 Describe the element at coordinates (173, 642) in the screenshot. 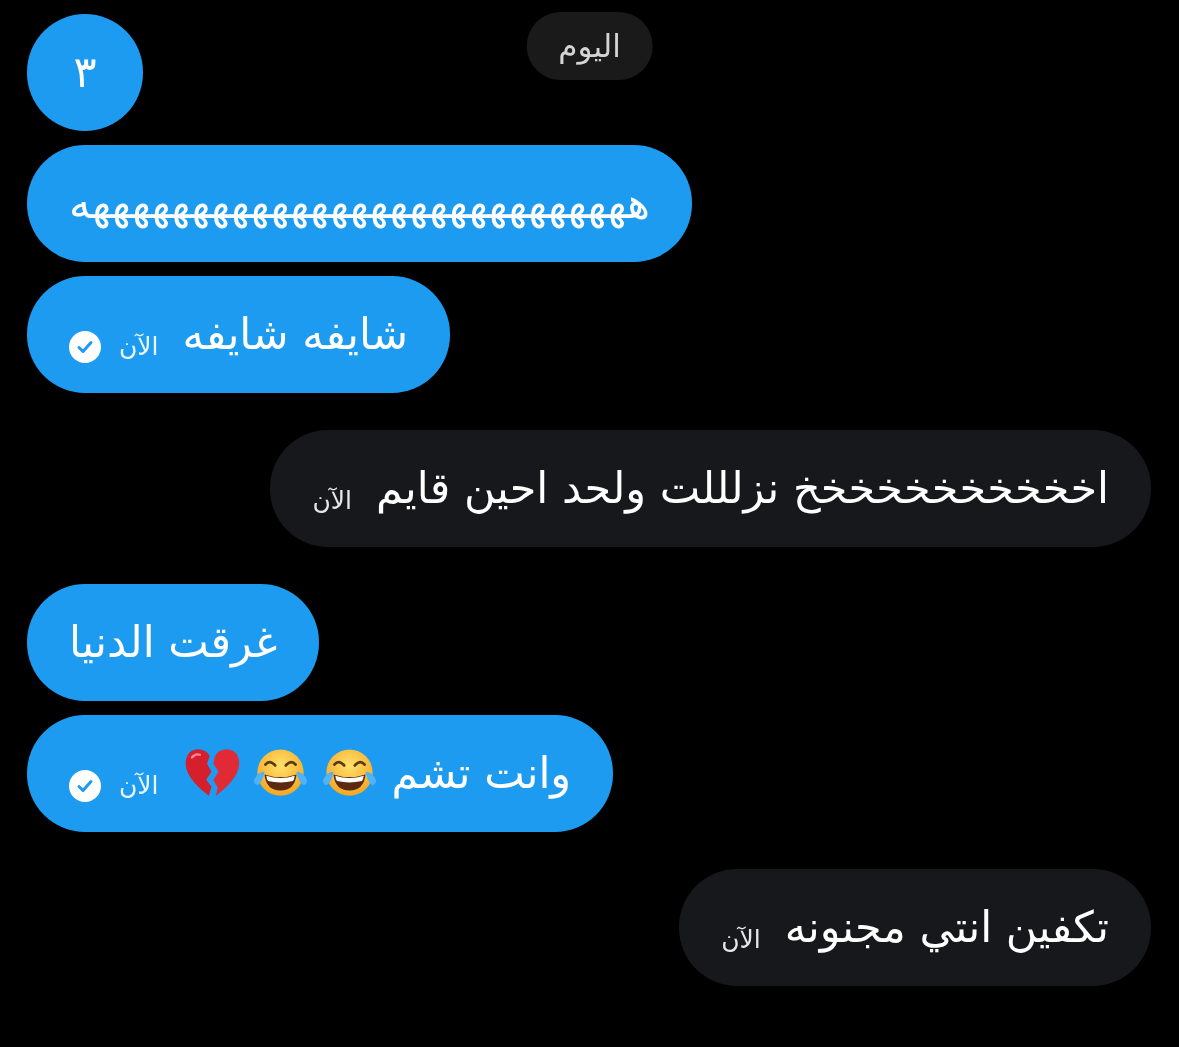

I see `message-text: غرقت الدنيا` at that location.